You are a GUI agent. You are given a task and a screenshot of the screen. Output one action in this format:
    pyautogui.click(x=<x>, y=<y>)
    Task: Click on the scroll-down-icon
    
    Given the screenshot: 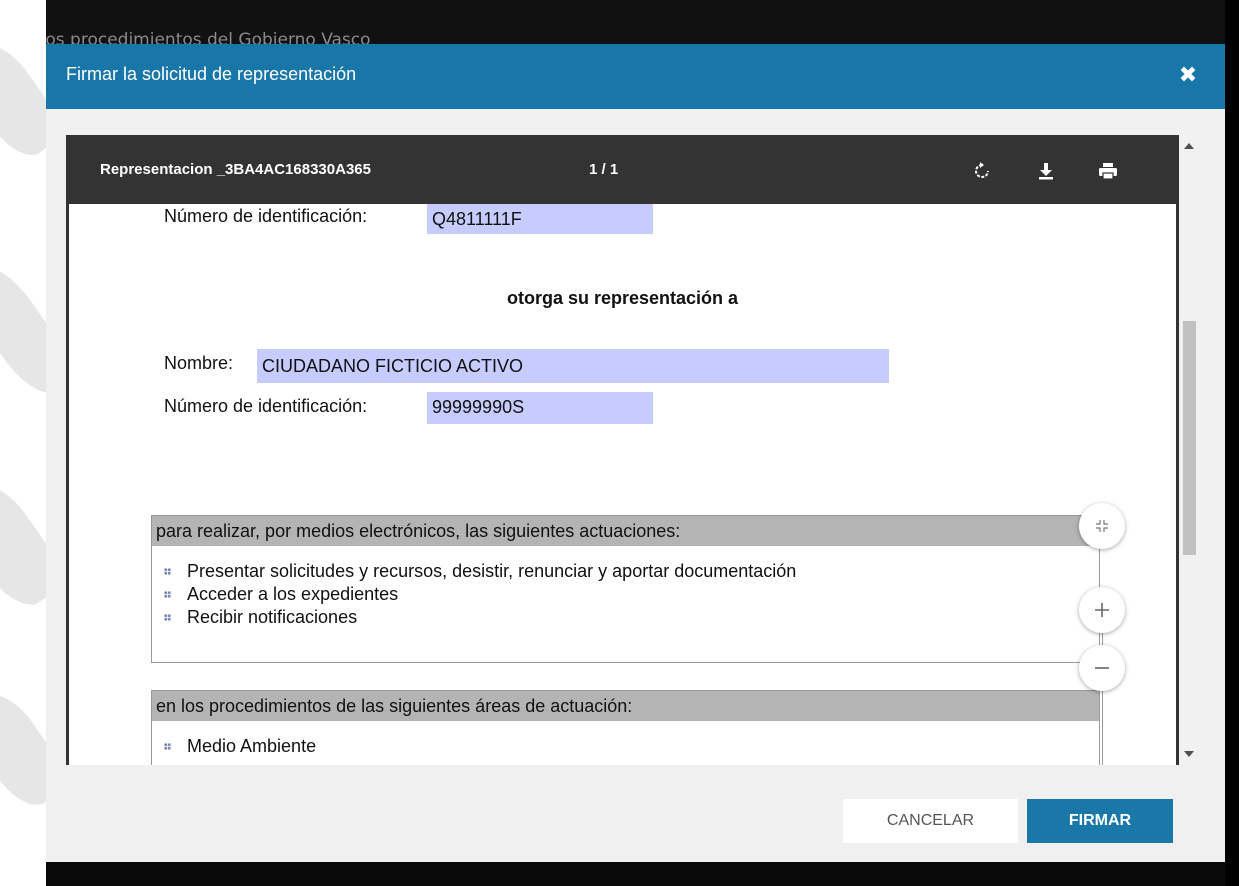 What is the action you would take?
    pyautogui.click(x=1189, y=754)
    